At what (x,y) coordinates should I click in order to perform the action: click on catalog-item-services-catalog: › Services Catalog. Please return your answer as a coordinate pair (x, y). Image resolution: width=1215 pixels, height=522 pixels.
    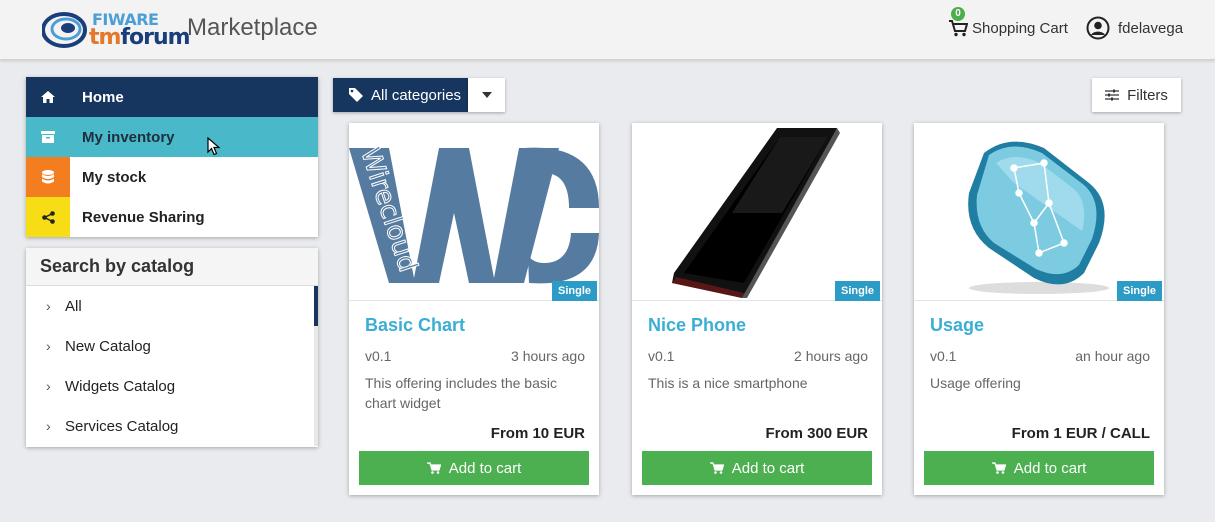
    Looking at the image, I should click on (172, 426).